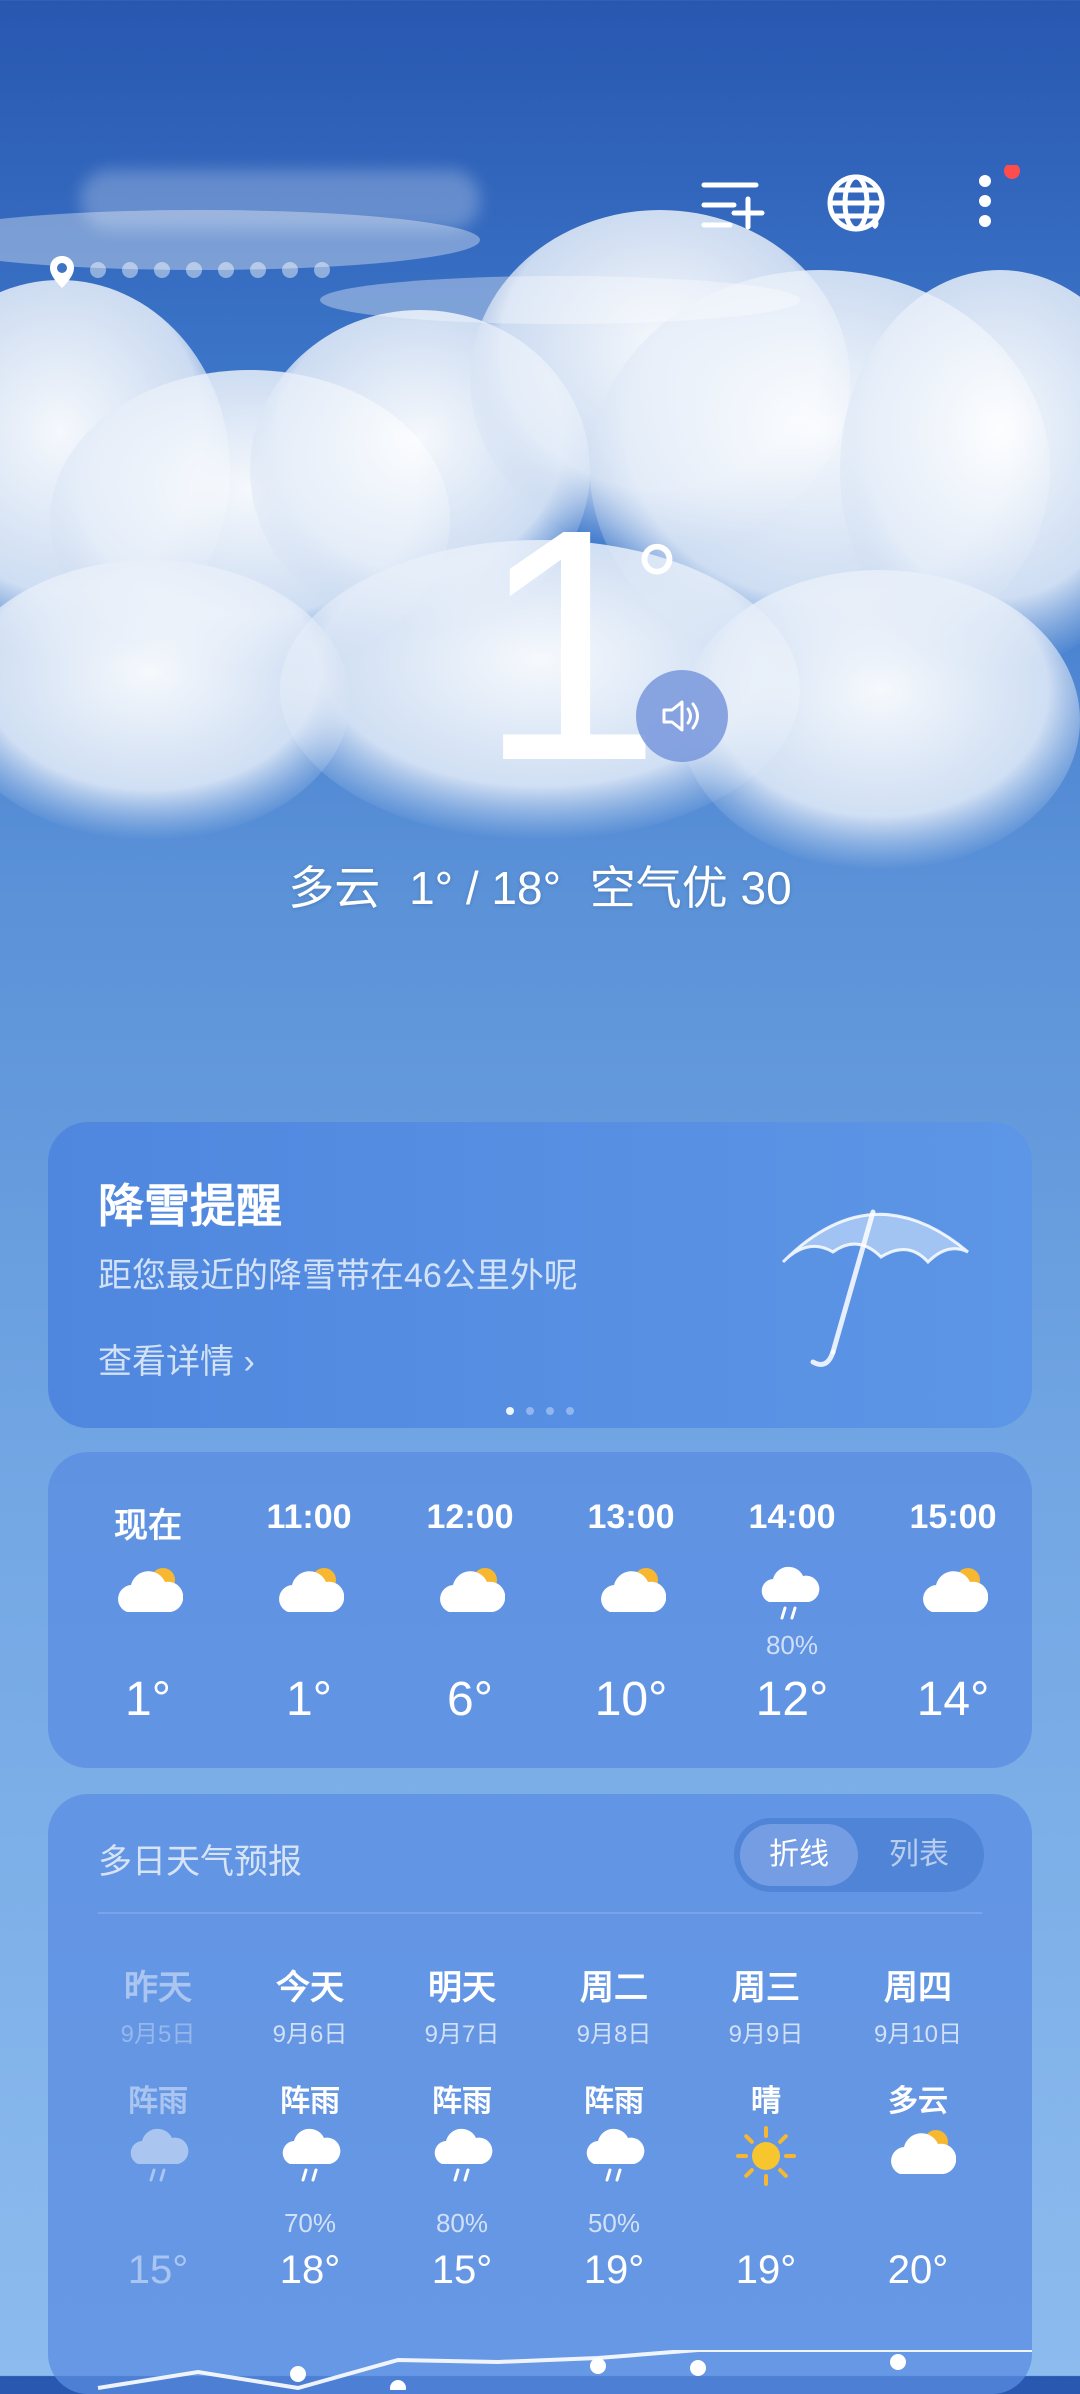 The image size is (1080, 2394). I want to click on add-city-button, so click(730, 205).